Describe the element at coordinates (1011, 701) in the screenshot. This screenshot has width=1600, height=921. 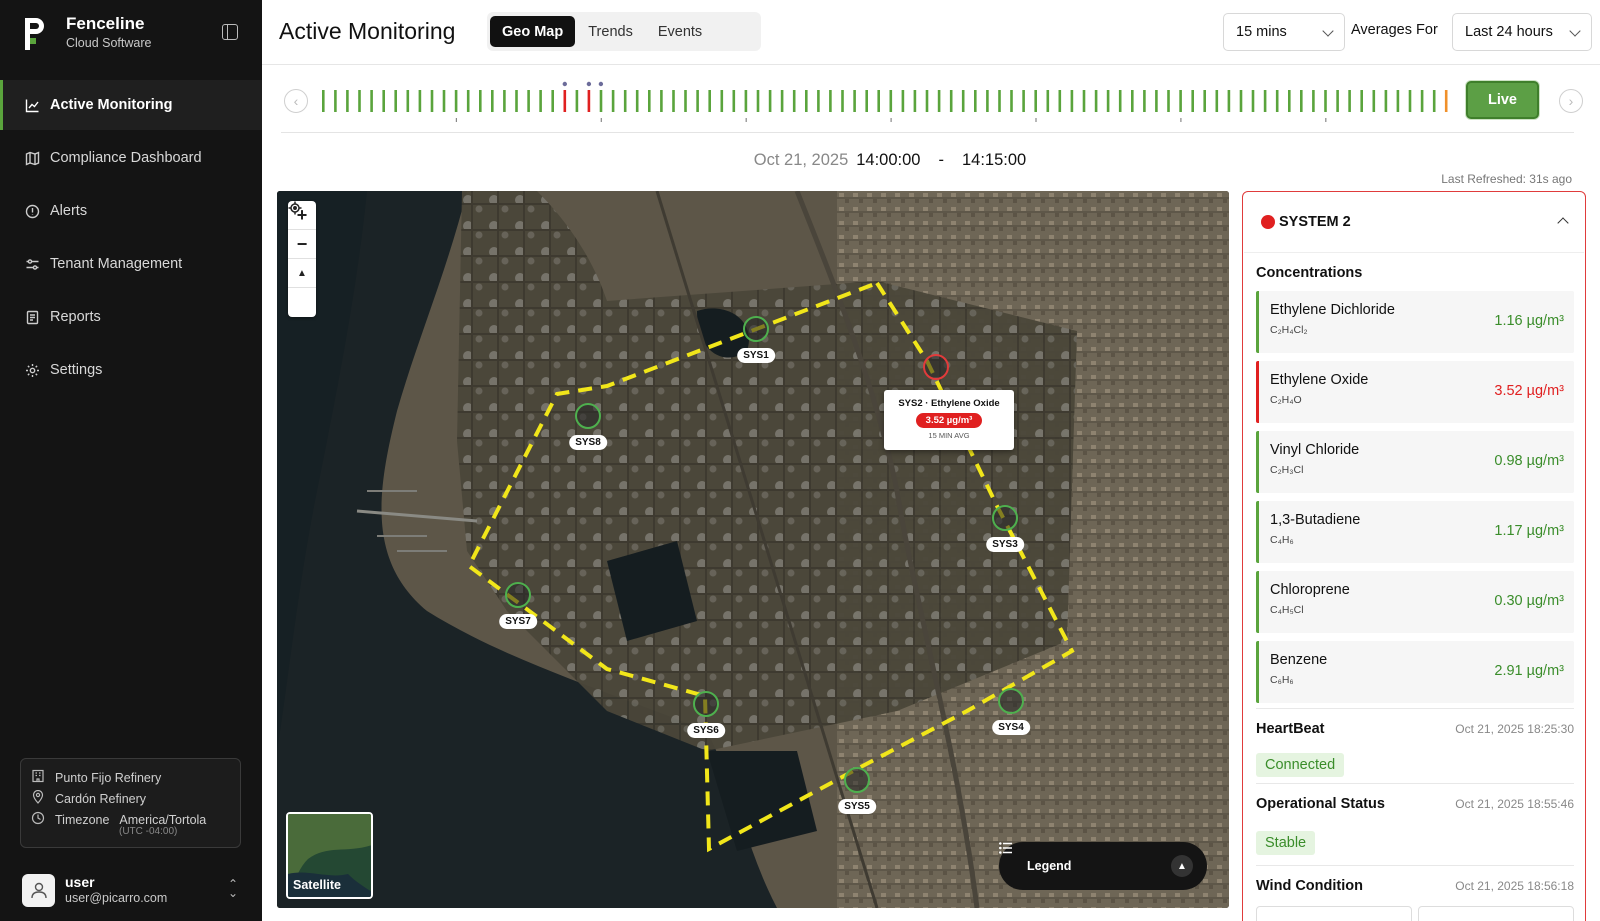
I see `sensor-sys4` at that location.